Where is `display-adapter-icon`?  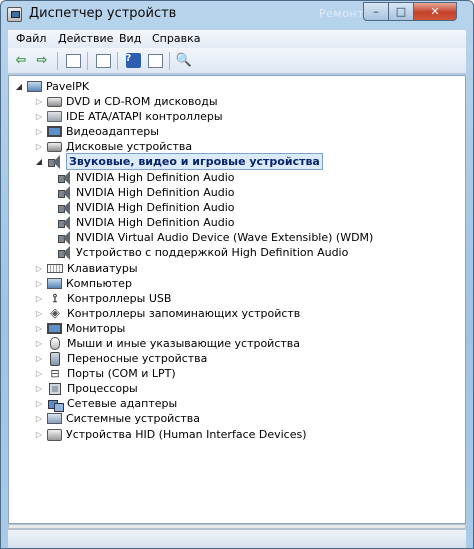
display-adapter-icon is located at coordinates (54, 131).